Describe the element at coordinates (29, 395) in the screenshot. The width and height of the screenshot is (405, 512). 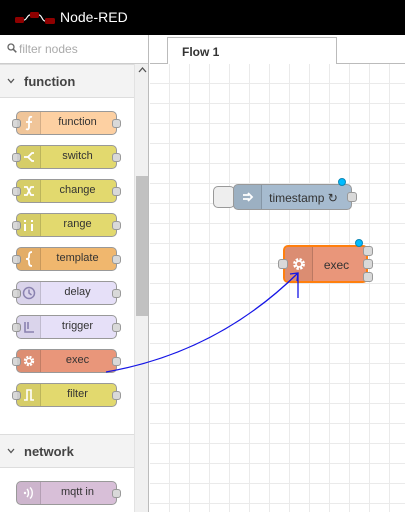
I see `filter-icon` at that location.